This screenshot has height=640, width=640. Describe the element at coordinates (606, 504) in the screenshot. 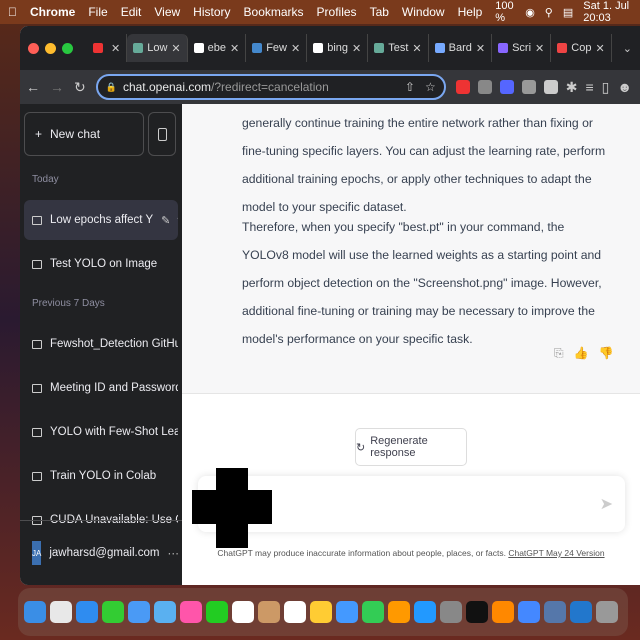

I see `send-icon: ➤` at that location.